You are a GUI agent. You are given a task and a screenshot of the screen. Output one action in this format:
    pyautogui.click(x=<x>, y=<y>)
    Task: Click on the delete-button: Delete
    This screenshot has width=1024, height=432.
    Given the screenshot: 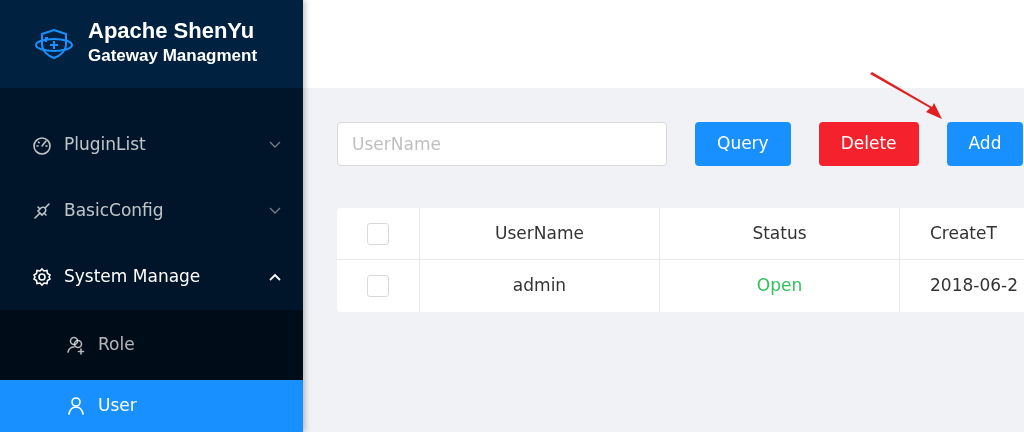 What is the action you would take?
    pyautogui.click(x=868, y=144)
    